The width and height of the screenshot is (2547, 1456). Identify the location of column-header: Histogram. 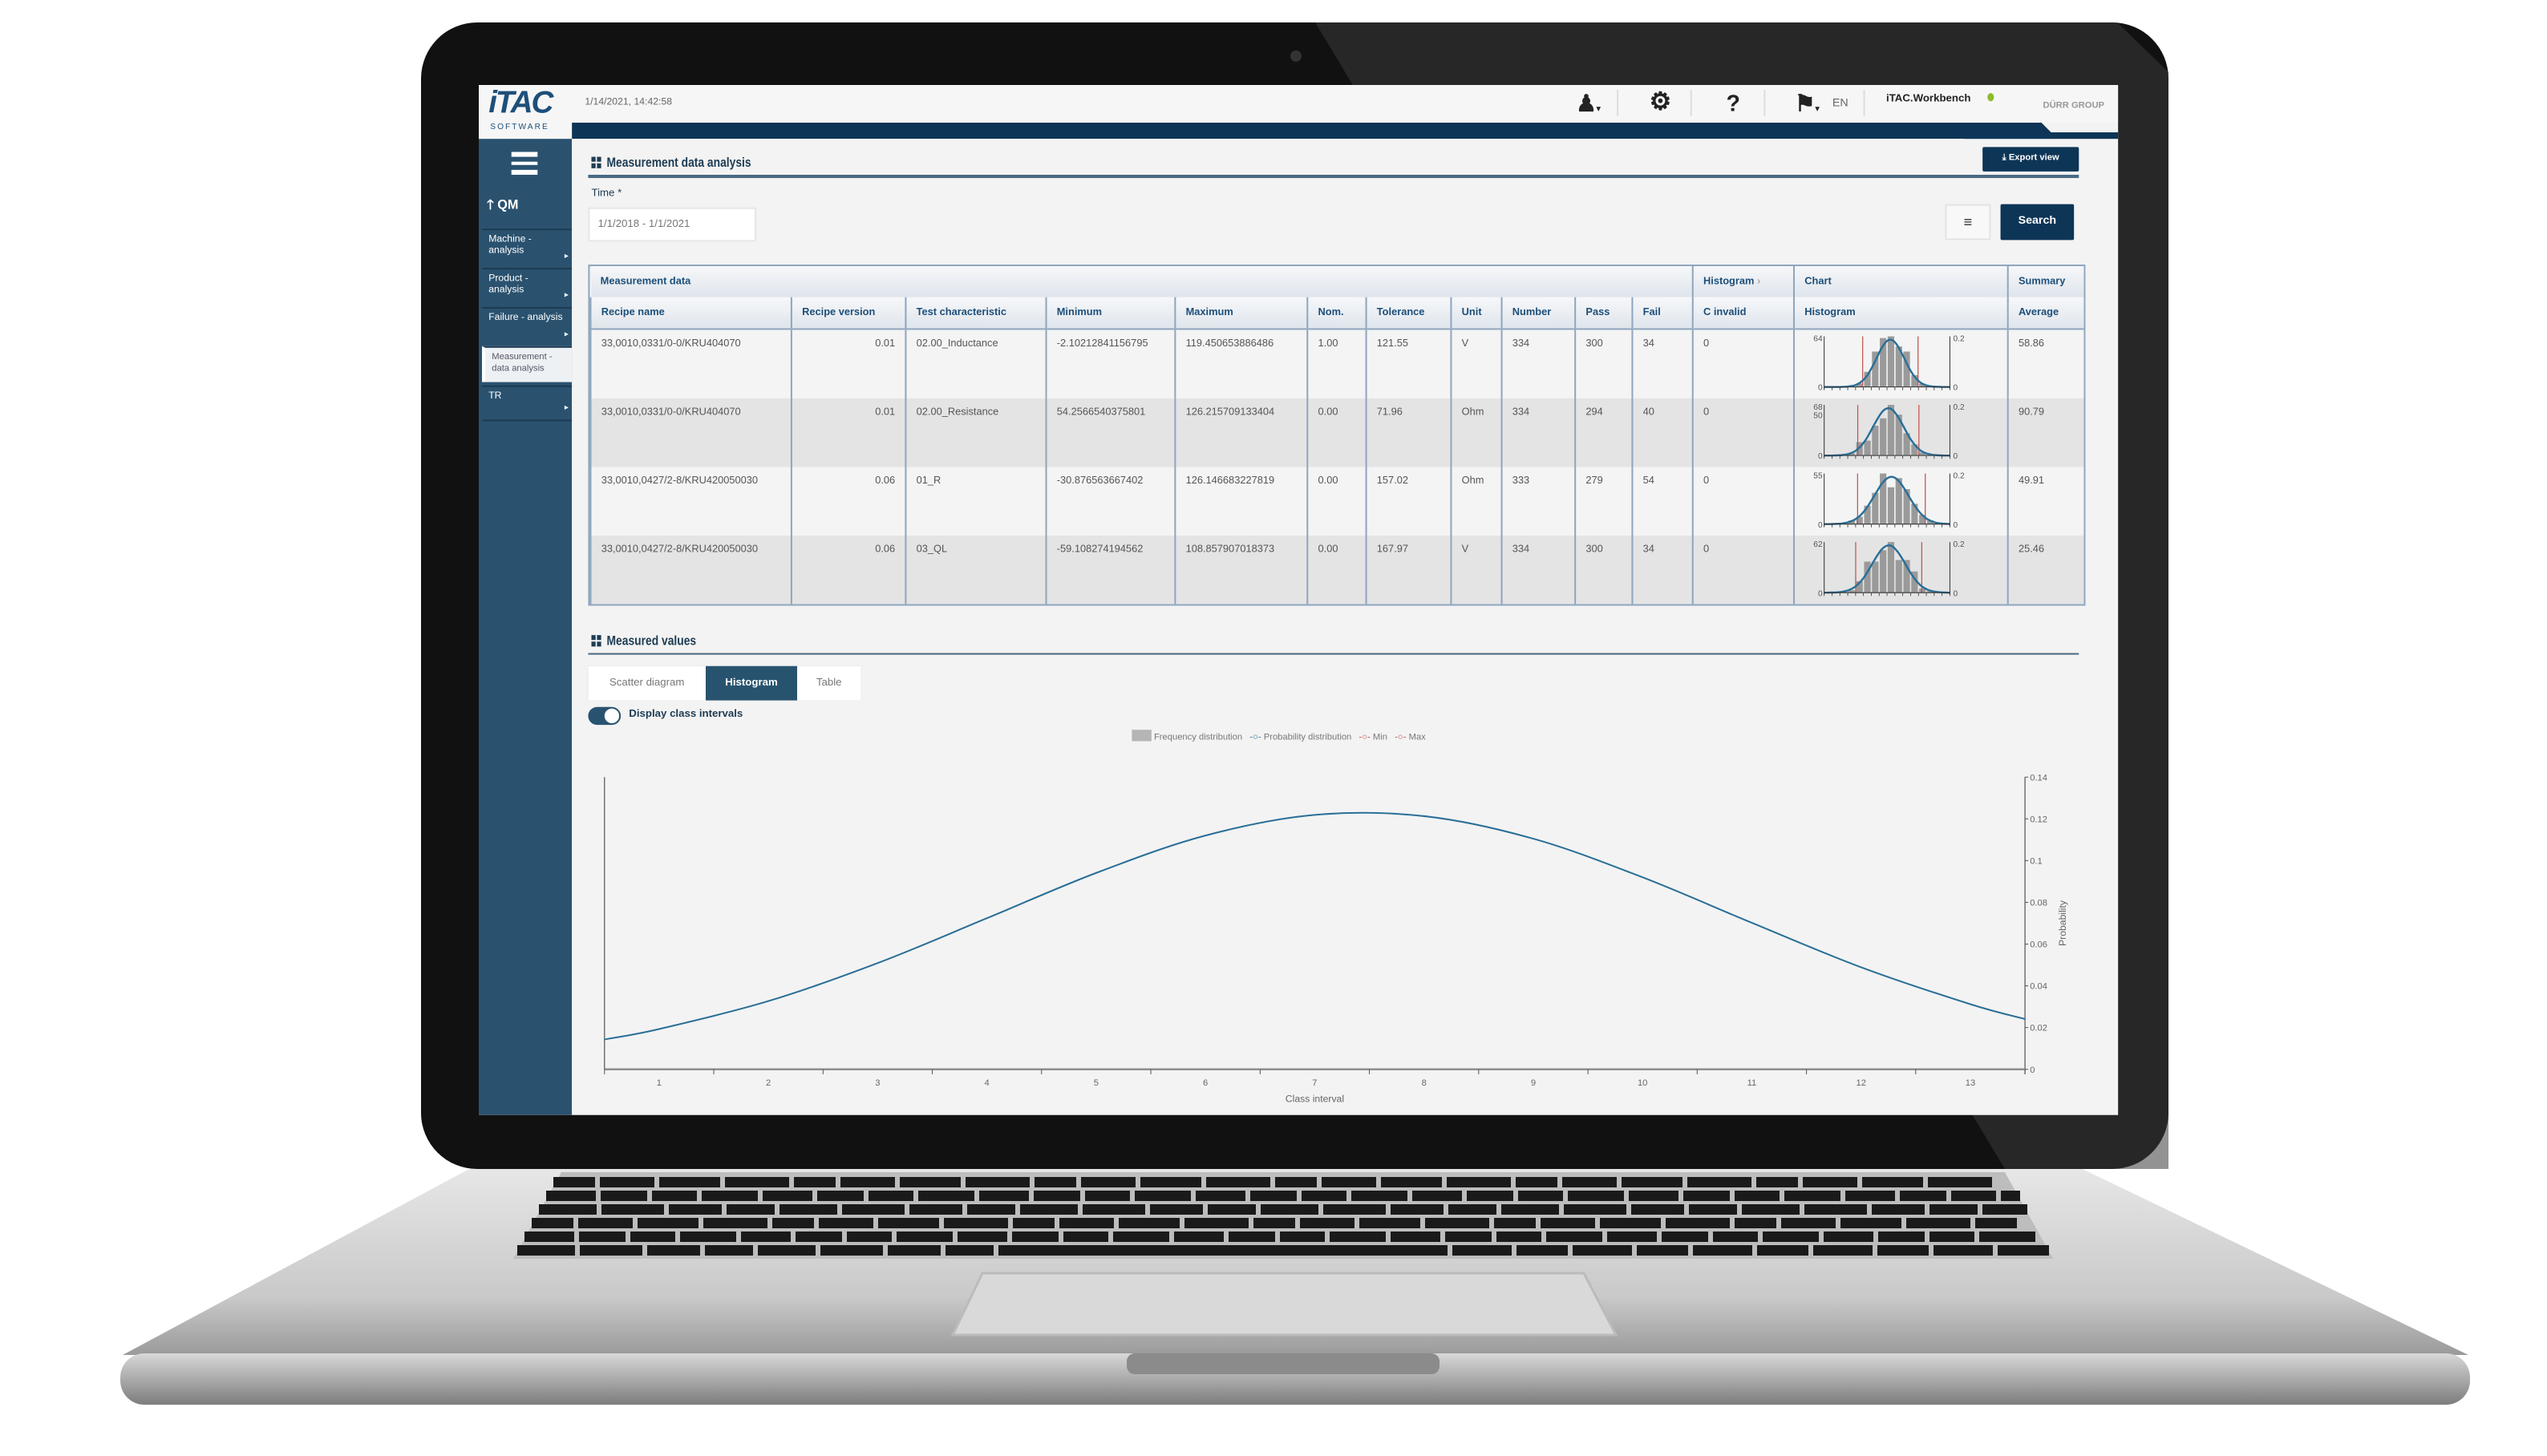
(1900, 313).